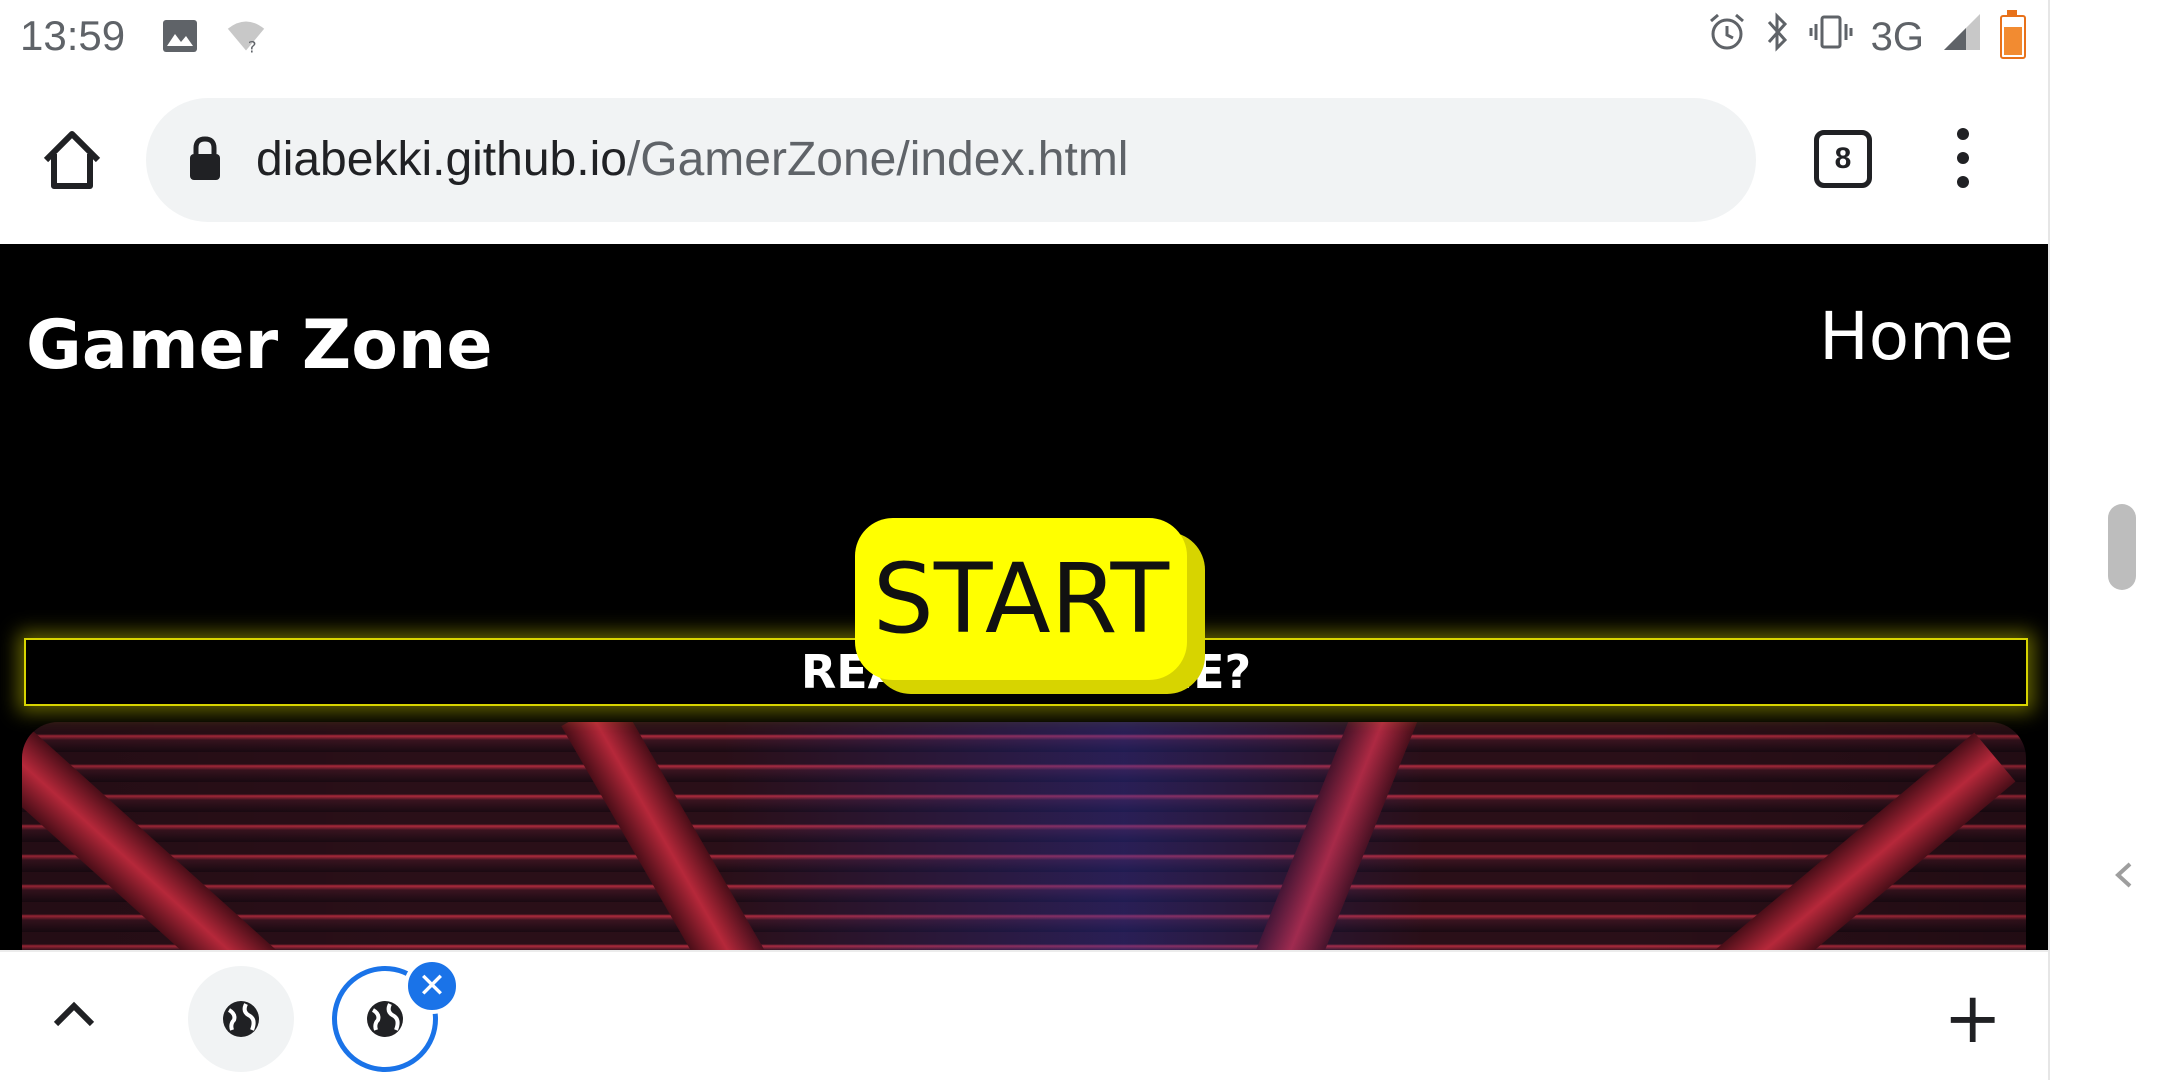  I want to click on tab-switcher-button: 8, so click(1843, 159).